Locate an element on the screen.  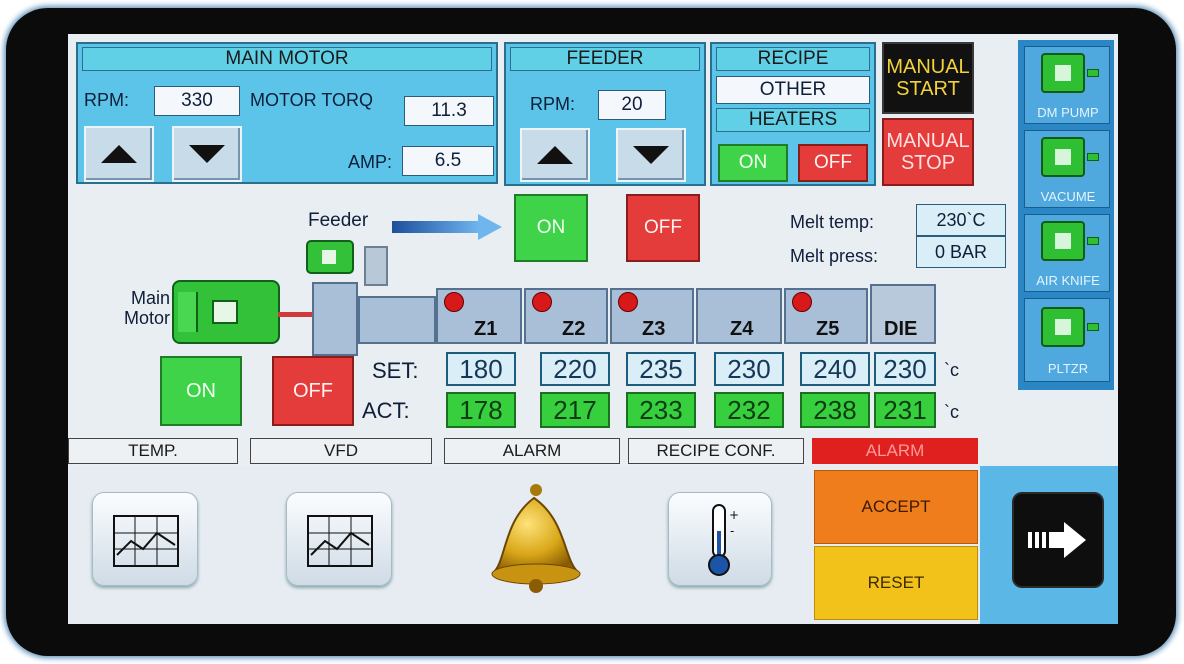
motor-torque-label: MOTOR TORQ is located at coordinates (312, 100).